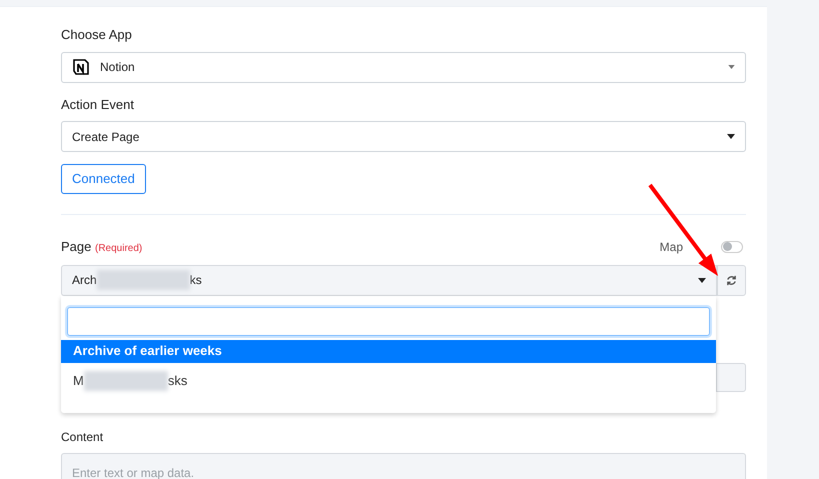  I want to click on refresh-button, so click(731, 280).